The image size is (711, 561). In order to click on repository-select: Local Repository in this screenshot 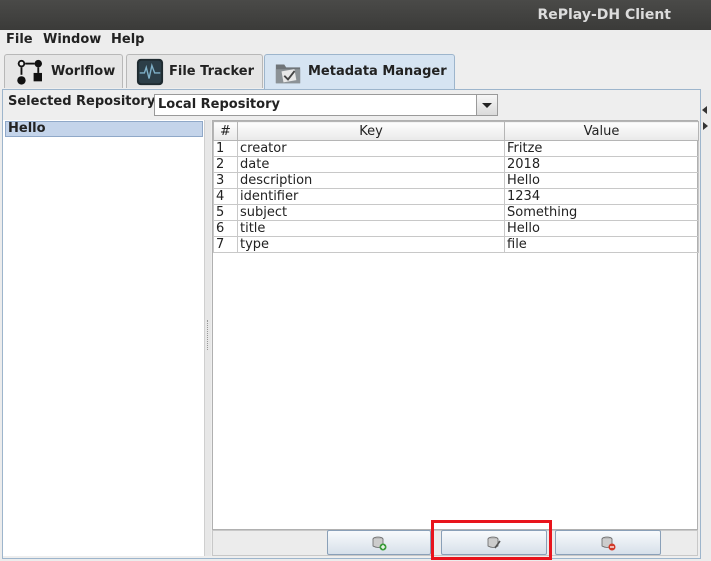, I will do `click(326, 105)`.